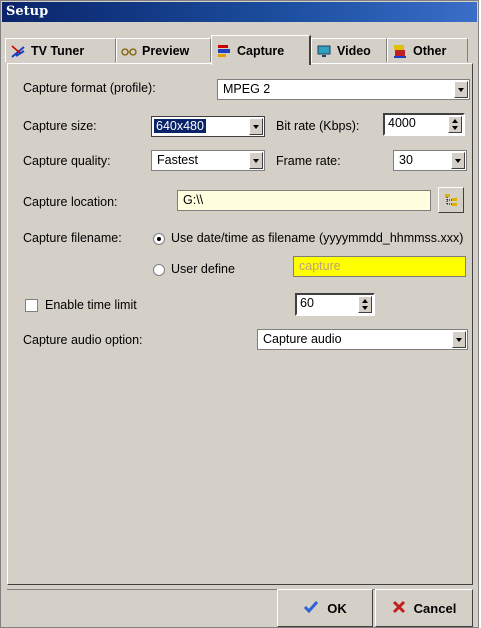  Describe the element at coordinates (400, 51) in the screenshot. I see `other-icon` at that location.